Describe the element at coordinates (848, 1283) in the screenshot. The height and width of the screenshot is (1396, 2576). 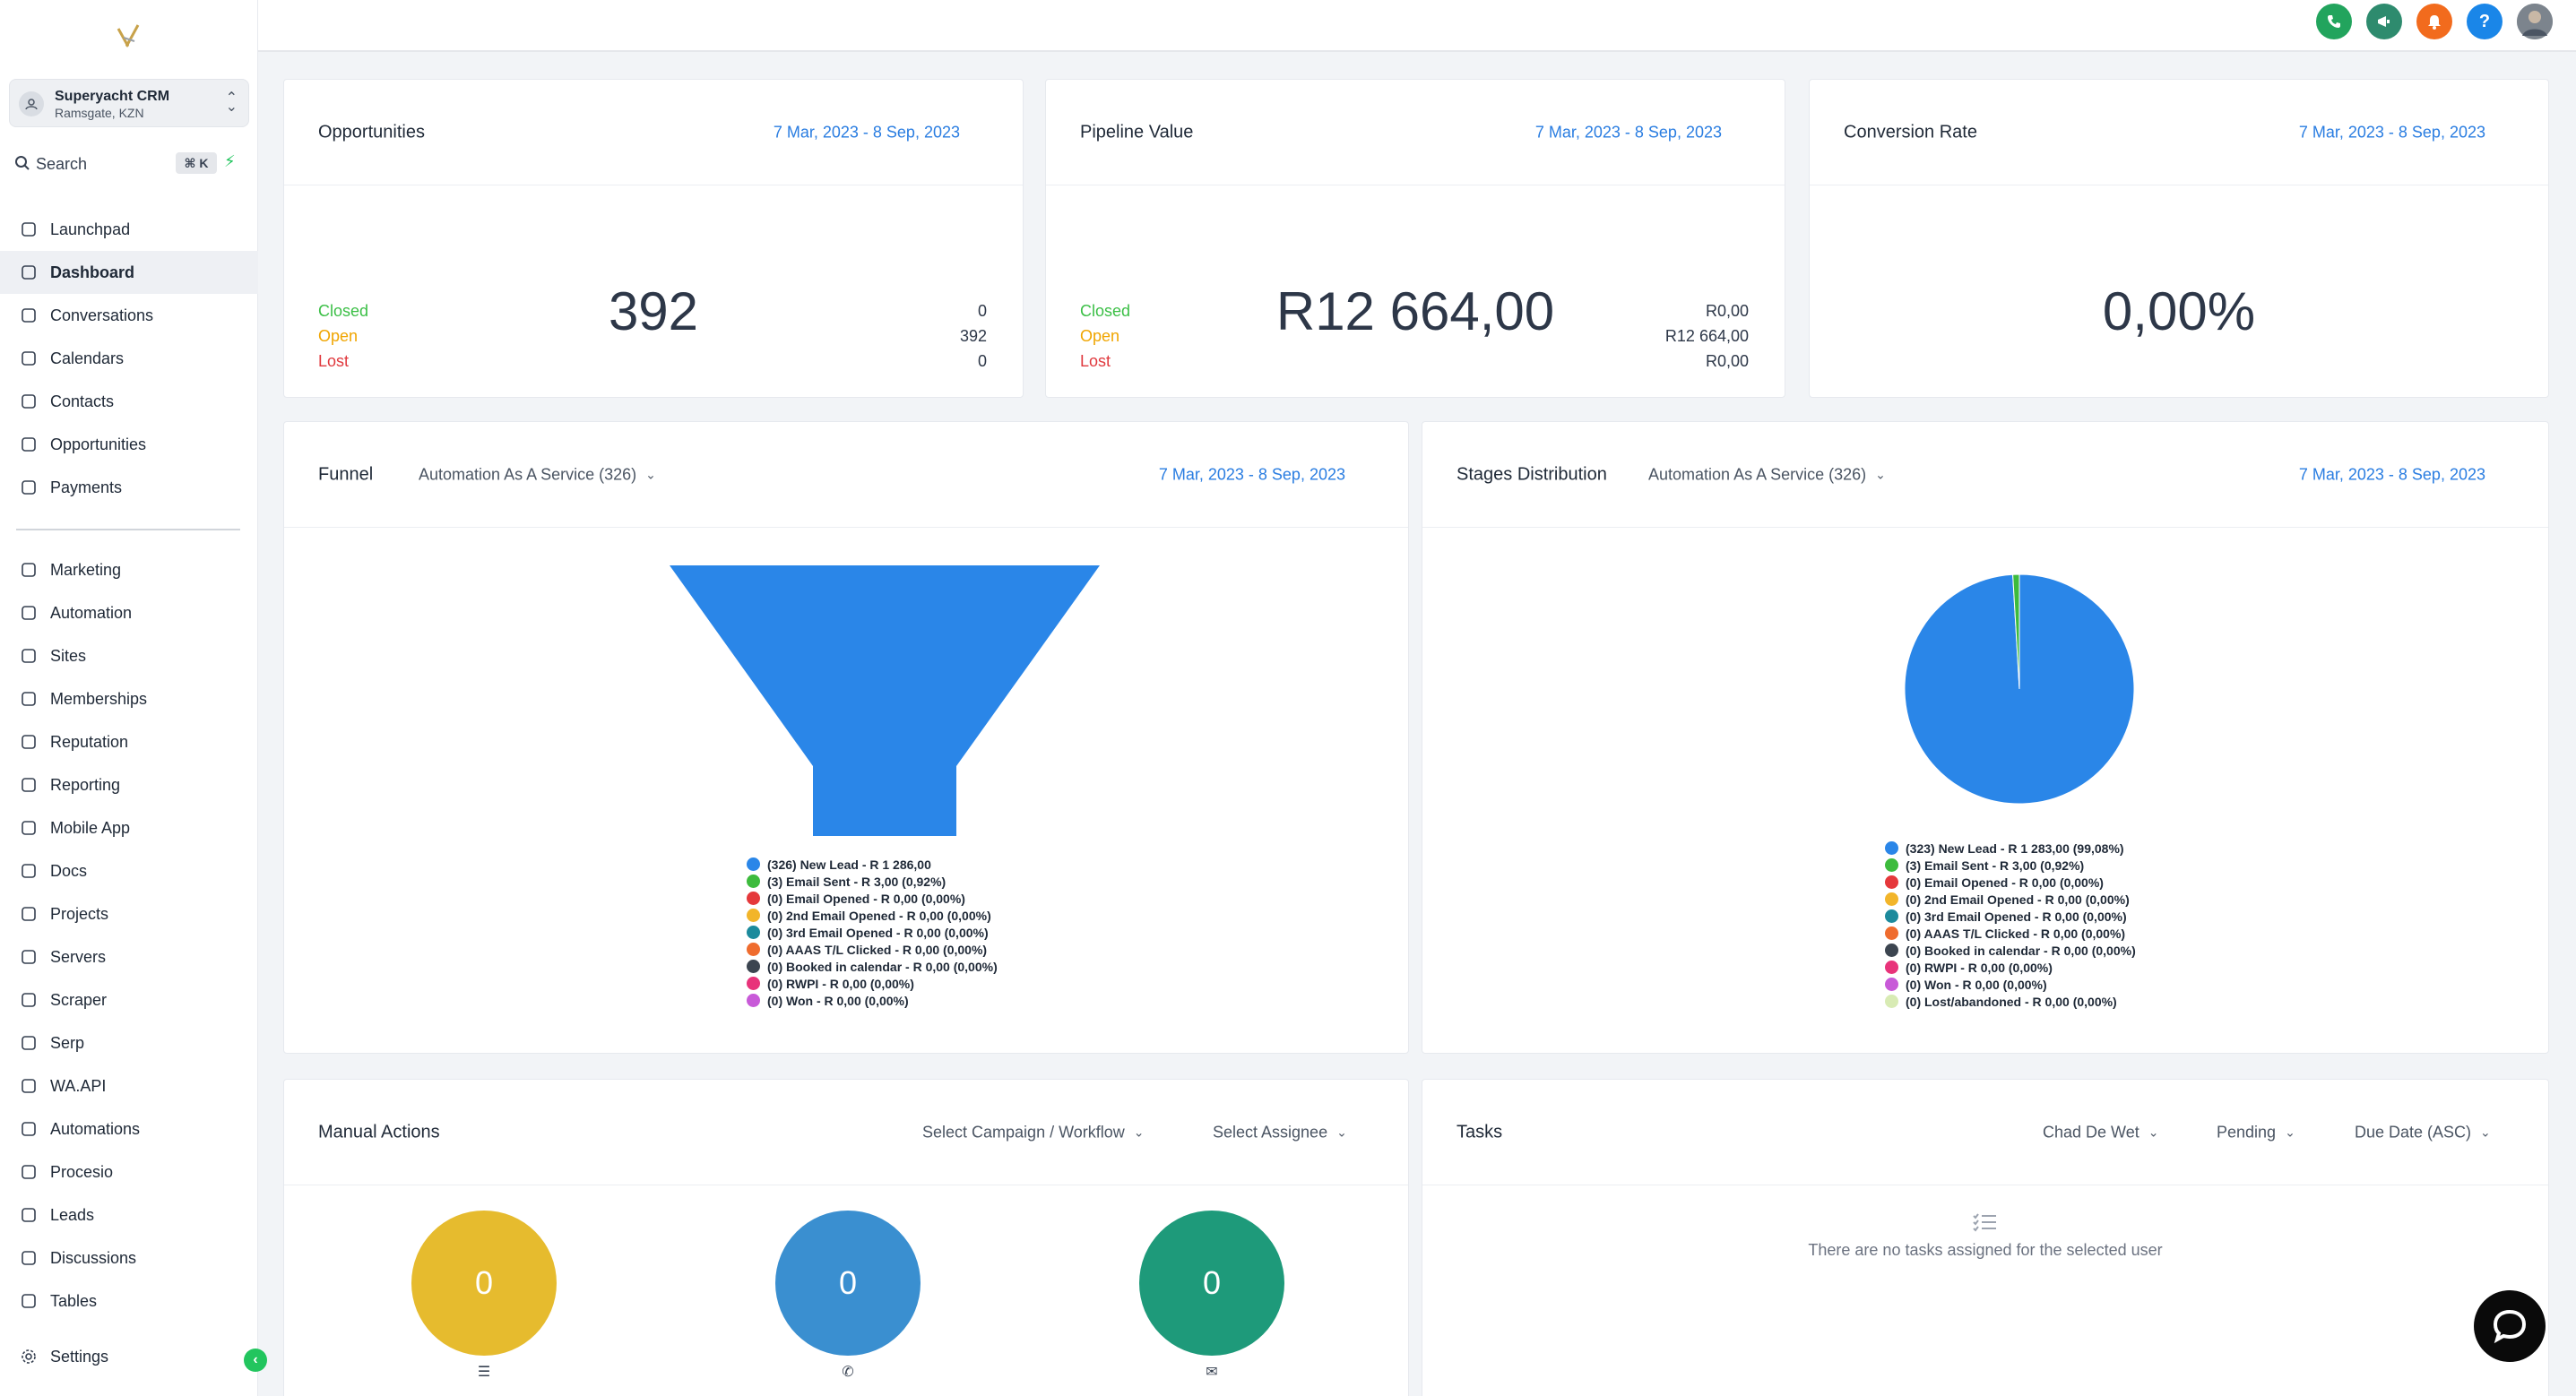
I see `phone-actions-circle: 0` at that location.